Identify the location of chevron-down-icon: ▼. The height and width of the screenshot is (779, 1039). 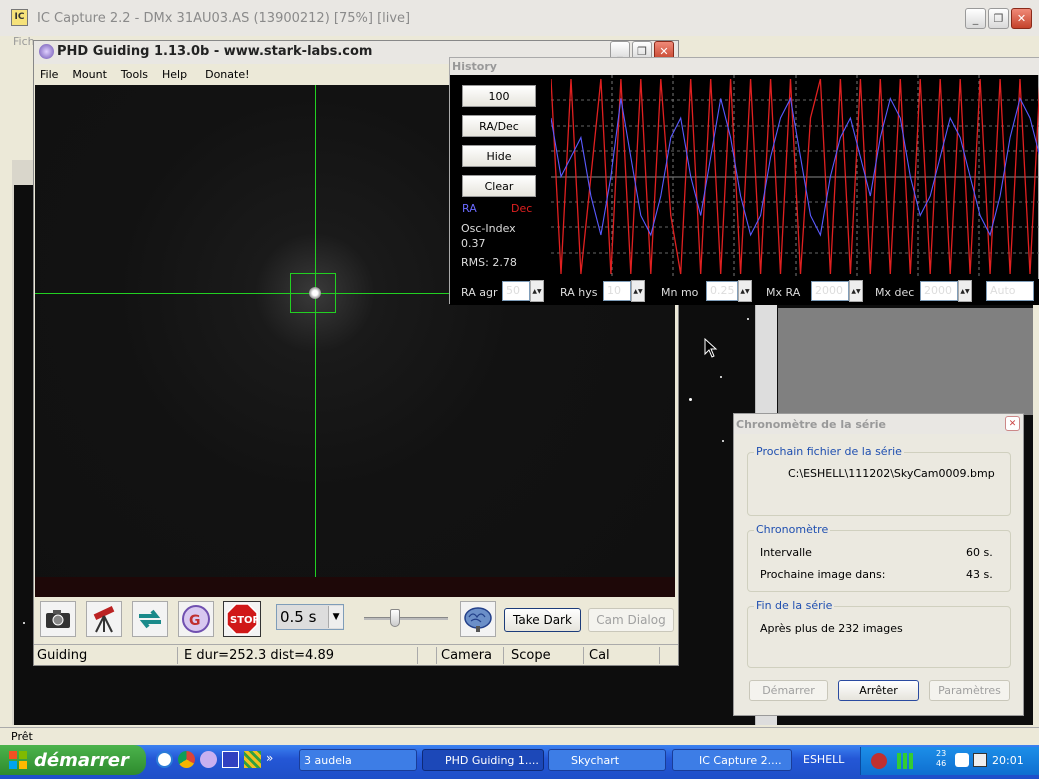
(335, 617).